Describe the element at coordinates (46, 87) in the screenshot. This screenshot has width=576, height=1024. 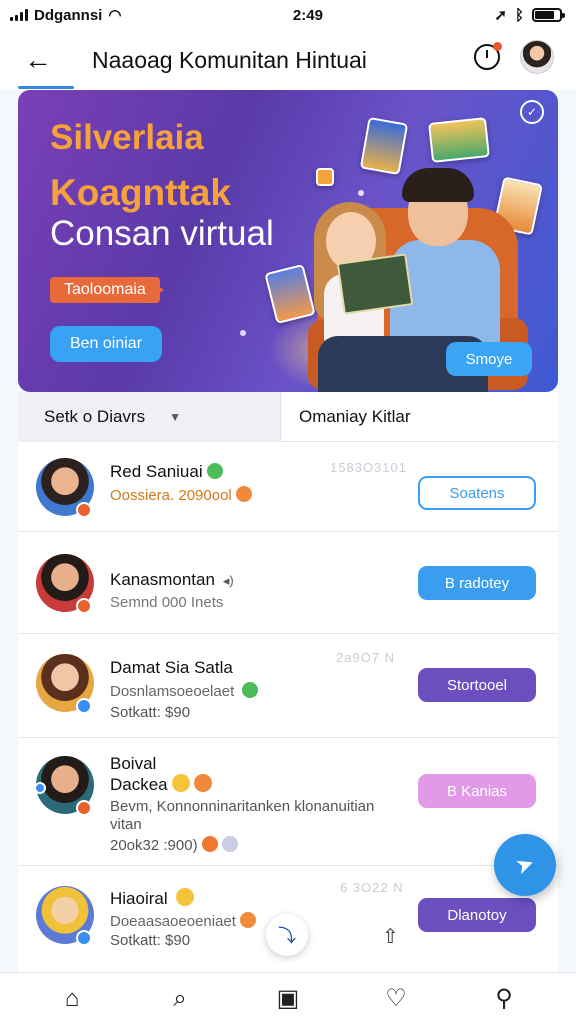
I see `header-underline` at that location.